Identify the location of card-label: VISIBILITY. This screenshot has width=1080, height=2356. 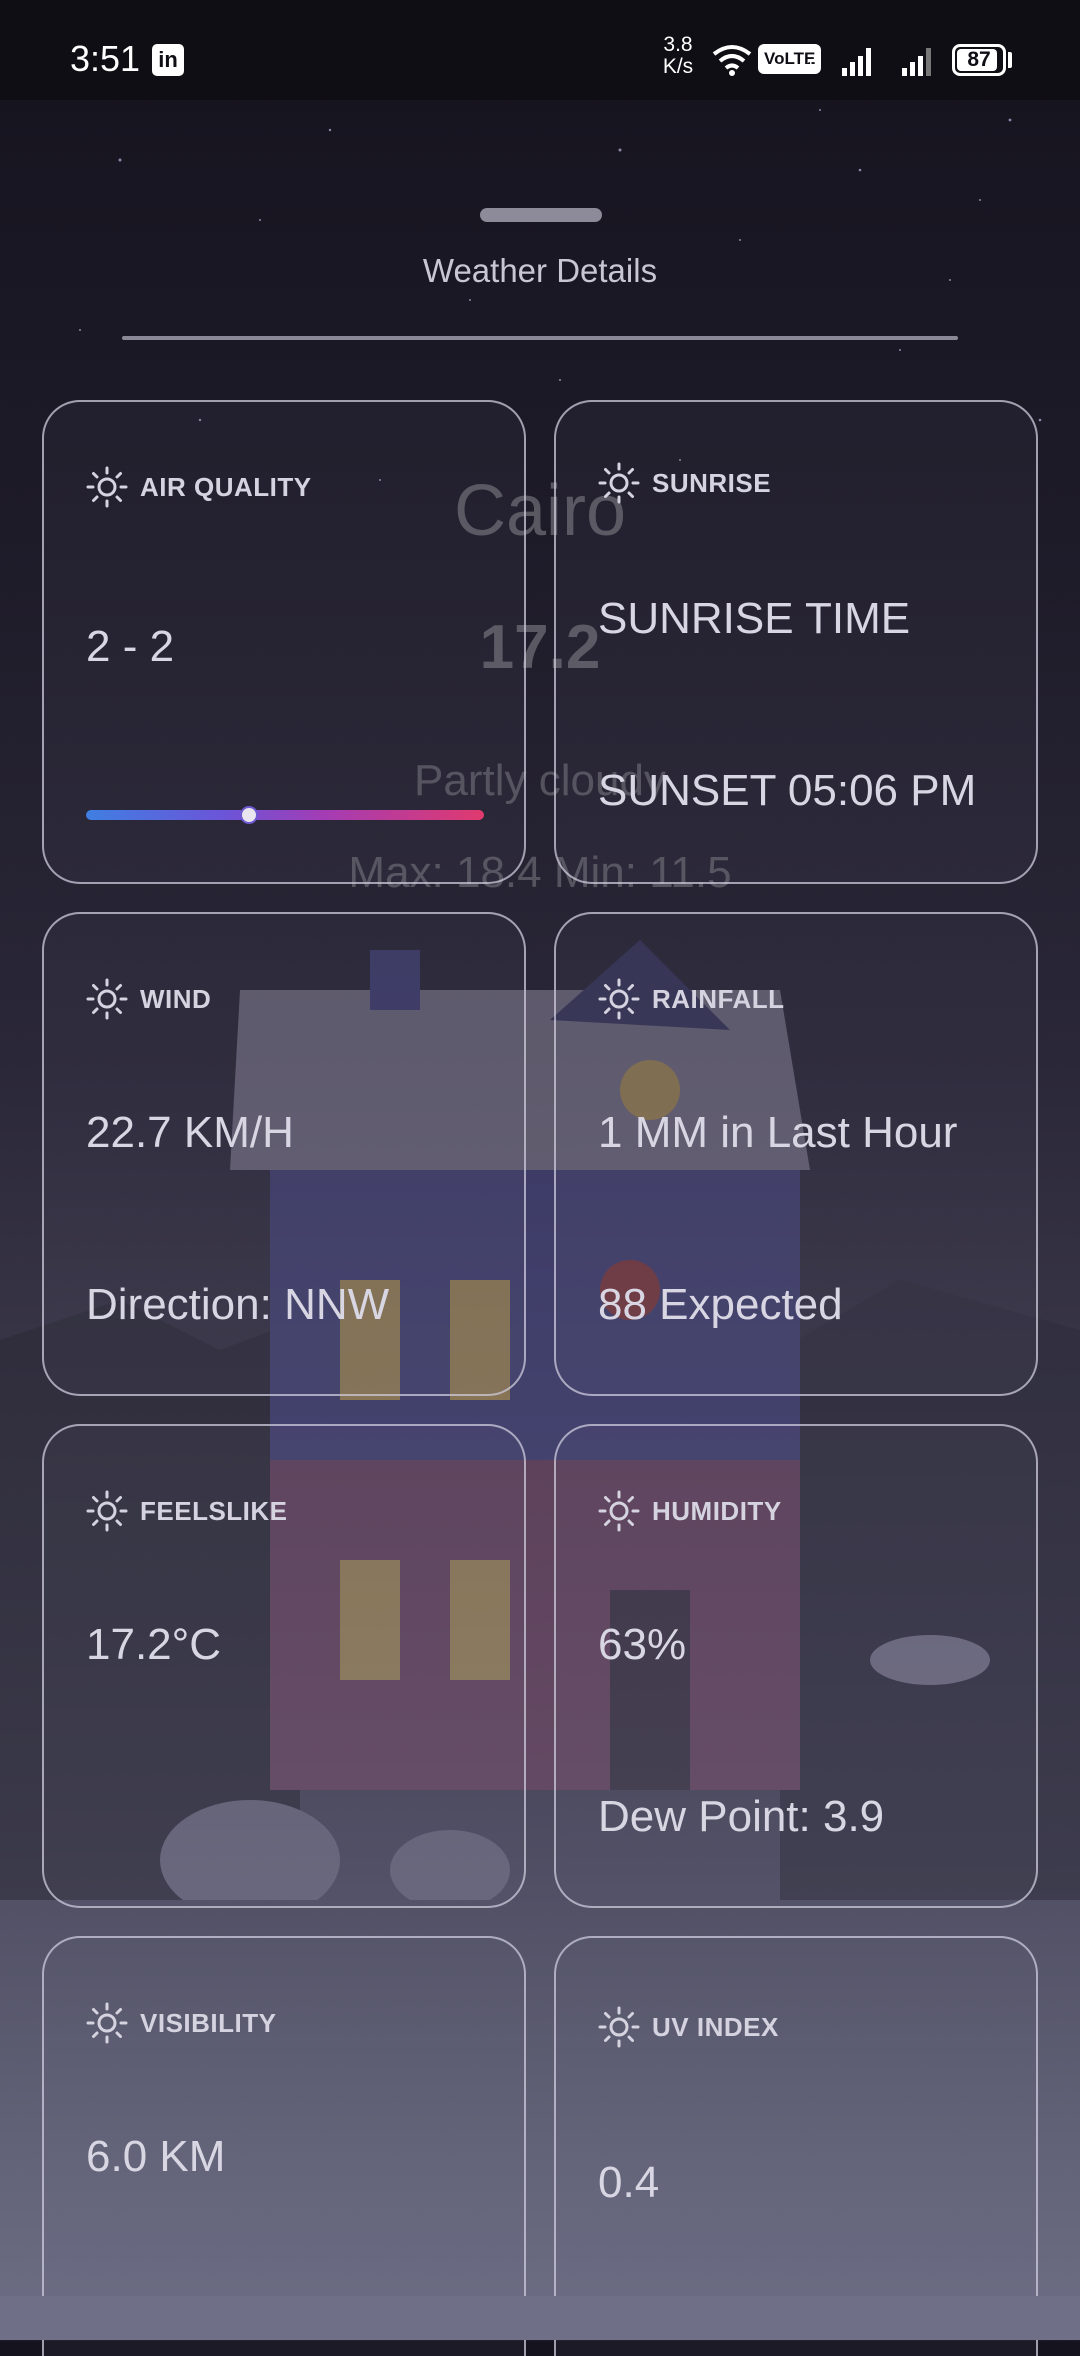
(208, 2022).